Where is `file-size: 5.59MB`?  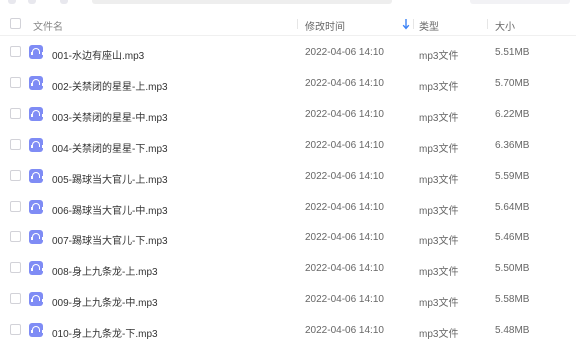 file-size: 5.59MB is located at coordinates (512, 176).